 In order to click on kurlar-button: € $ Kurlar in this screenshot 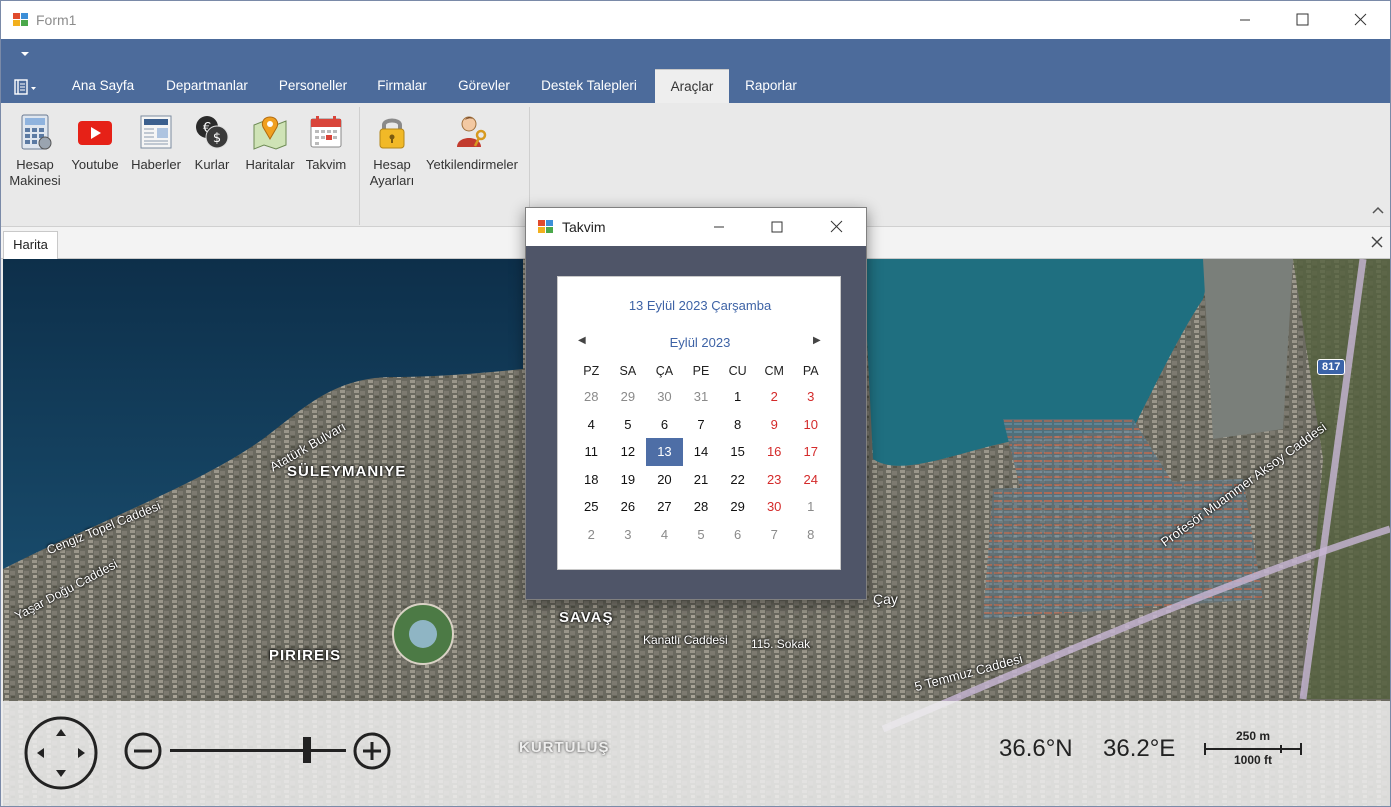, I will do `click(212, 138)`.